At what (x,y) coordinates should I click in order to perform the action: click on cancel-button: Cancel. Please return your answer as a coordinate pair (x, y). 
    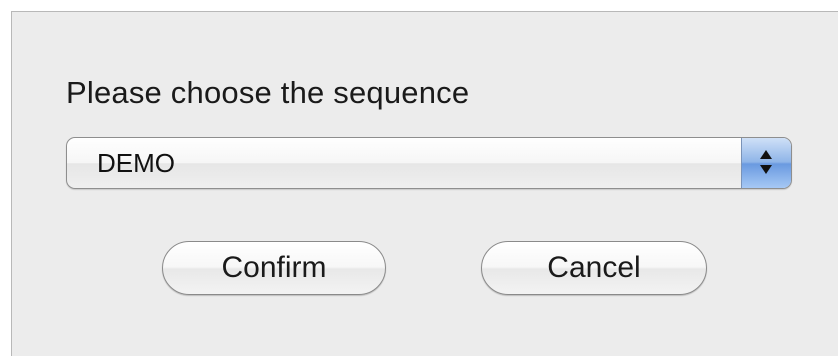
    Looking at the image, I should click on (594, 268).